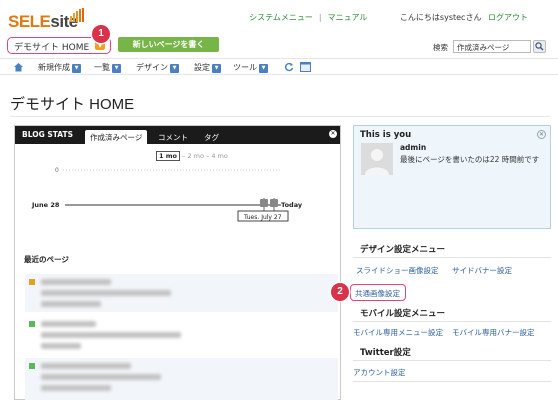  Describe the element at coordinates (45, 205) in the screenshot. I see `chart-start-label: June 28` at that location.